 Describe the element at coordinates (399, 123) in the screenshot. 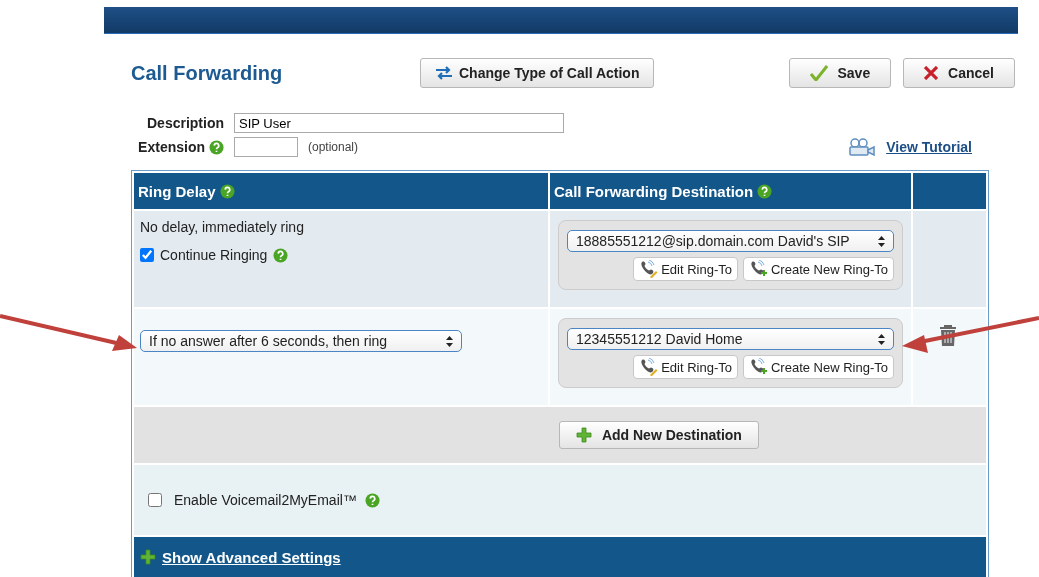

I see `description-field: SIP User` at that location.